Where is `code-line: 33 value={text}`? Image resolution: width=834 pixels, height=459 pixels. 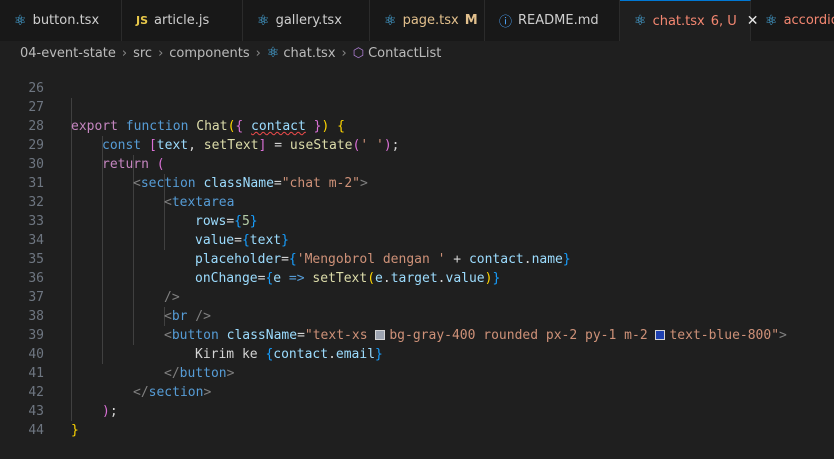
code-line: 33 value={text} is located at coordinates (417, 220).